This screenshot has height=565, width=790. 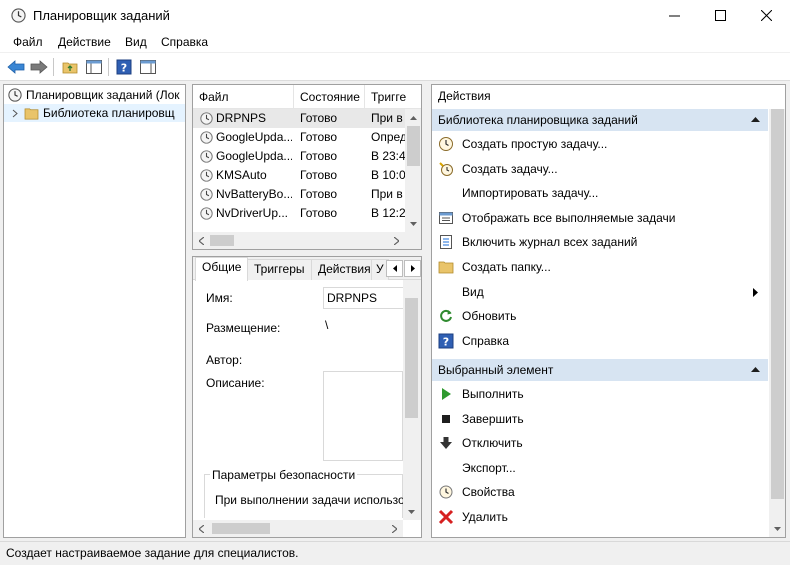 What do you see at coordinates (363, 298) in the screenshot?
I see `name-field: DRPNPS` at bounding box center [363, 298].